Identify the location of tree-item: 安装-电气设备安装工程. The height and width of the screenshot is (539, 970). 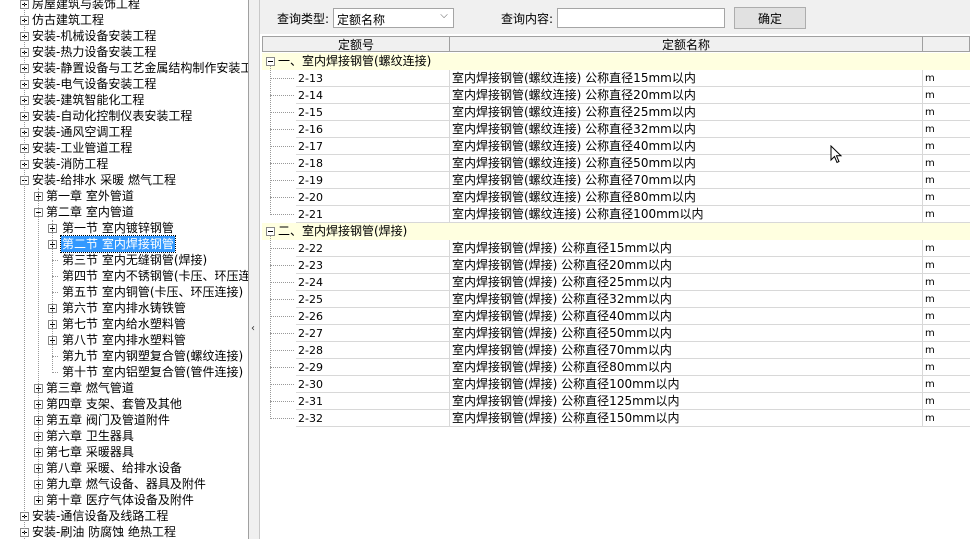
(124, 84).